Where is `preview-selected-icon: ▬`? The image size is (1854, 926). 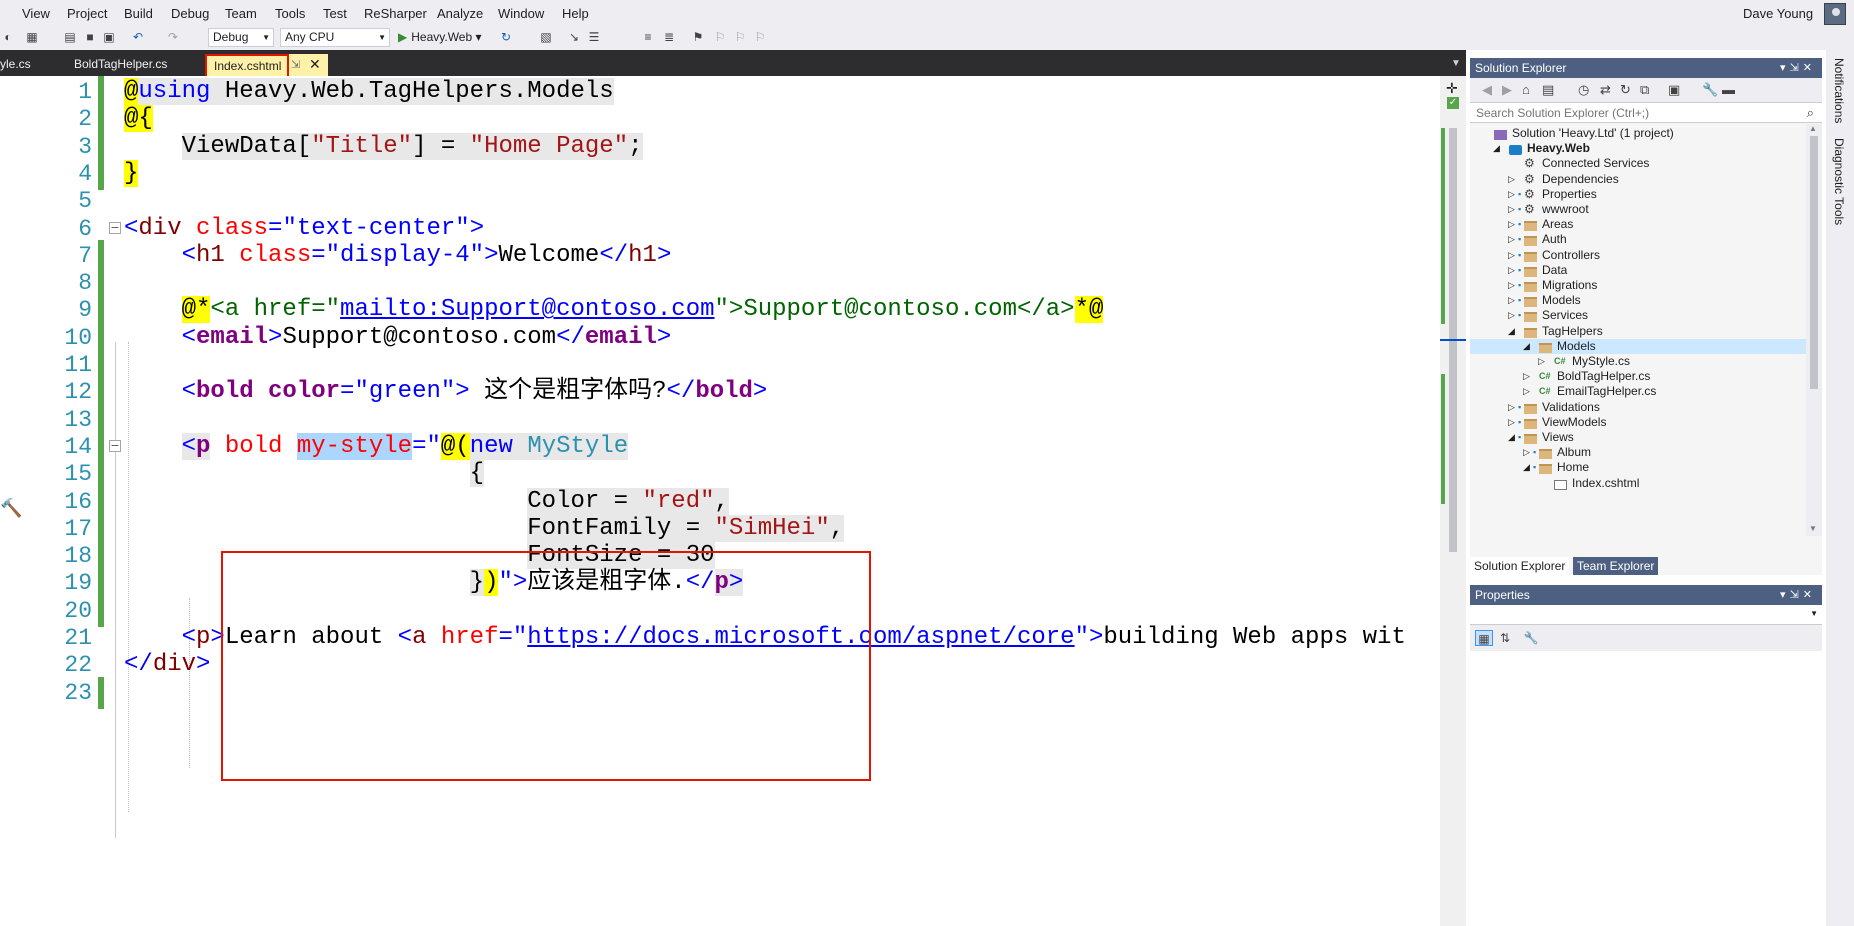
preview-selected-icon: ▬ is located at coordinates (1728, 89).